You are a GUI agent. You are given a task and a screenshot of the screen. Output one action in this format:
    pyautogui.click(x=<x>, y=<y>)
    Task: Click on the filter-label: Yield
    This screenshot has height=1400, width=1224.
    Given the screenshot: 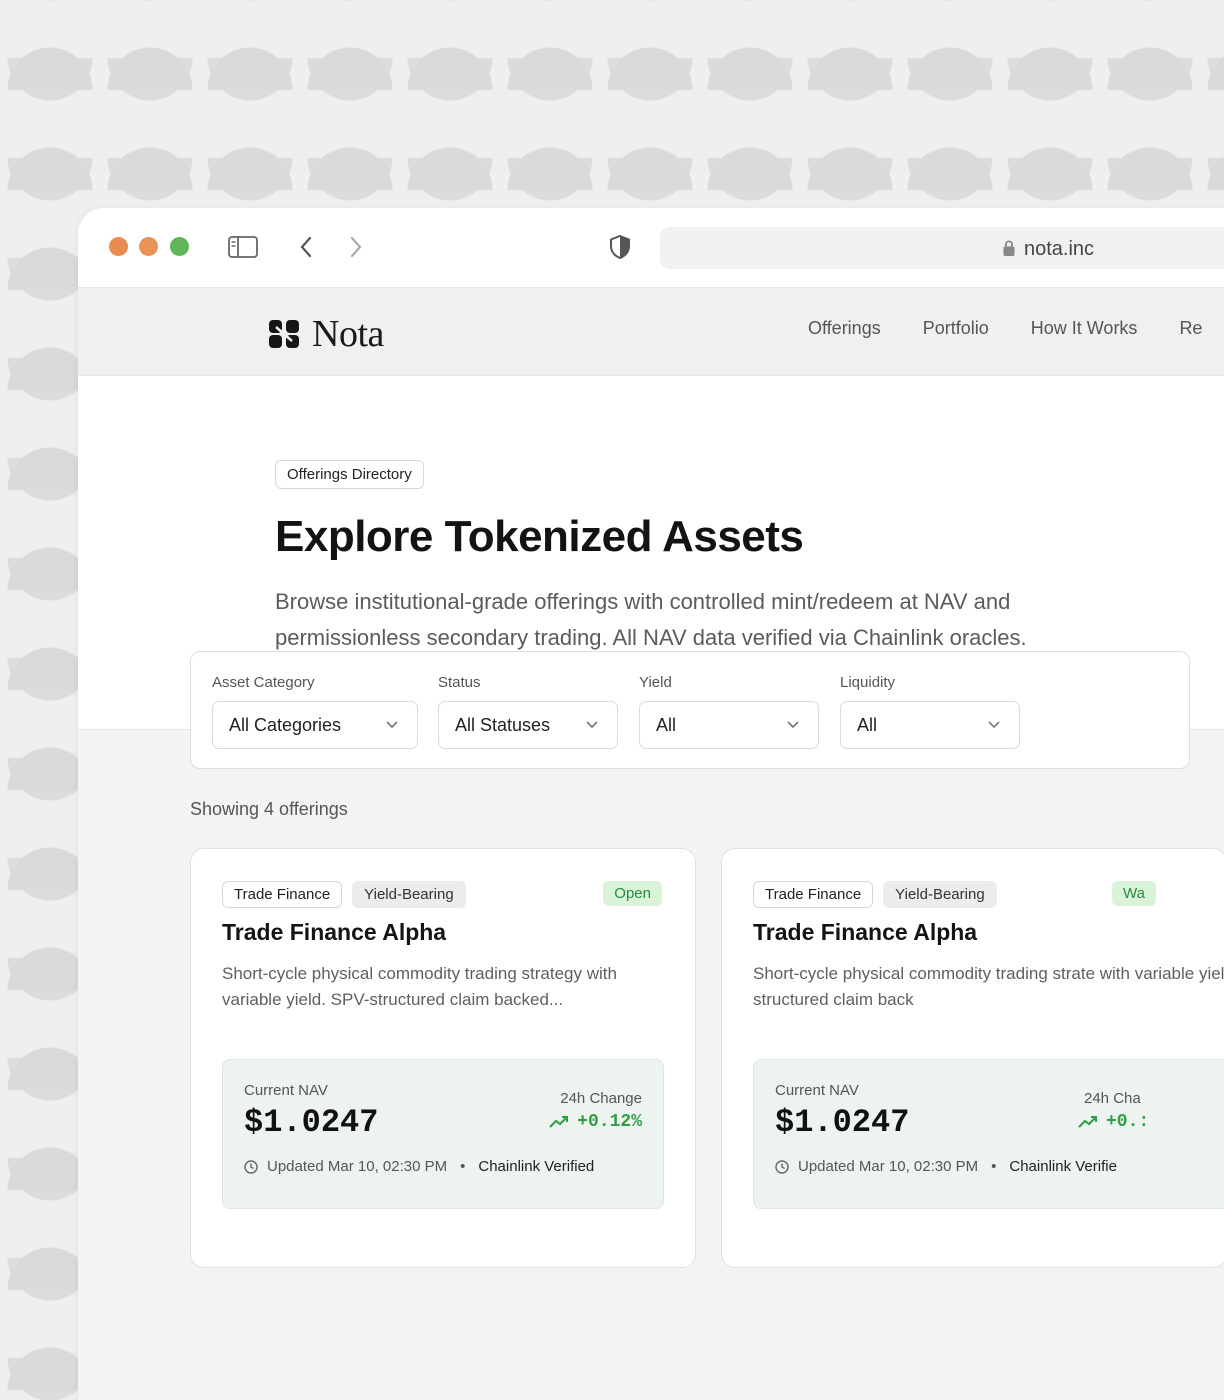 What is the action you would take?
    pyautogui.click(x=655, y=682)
    